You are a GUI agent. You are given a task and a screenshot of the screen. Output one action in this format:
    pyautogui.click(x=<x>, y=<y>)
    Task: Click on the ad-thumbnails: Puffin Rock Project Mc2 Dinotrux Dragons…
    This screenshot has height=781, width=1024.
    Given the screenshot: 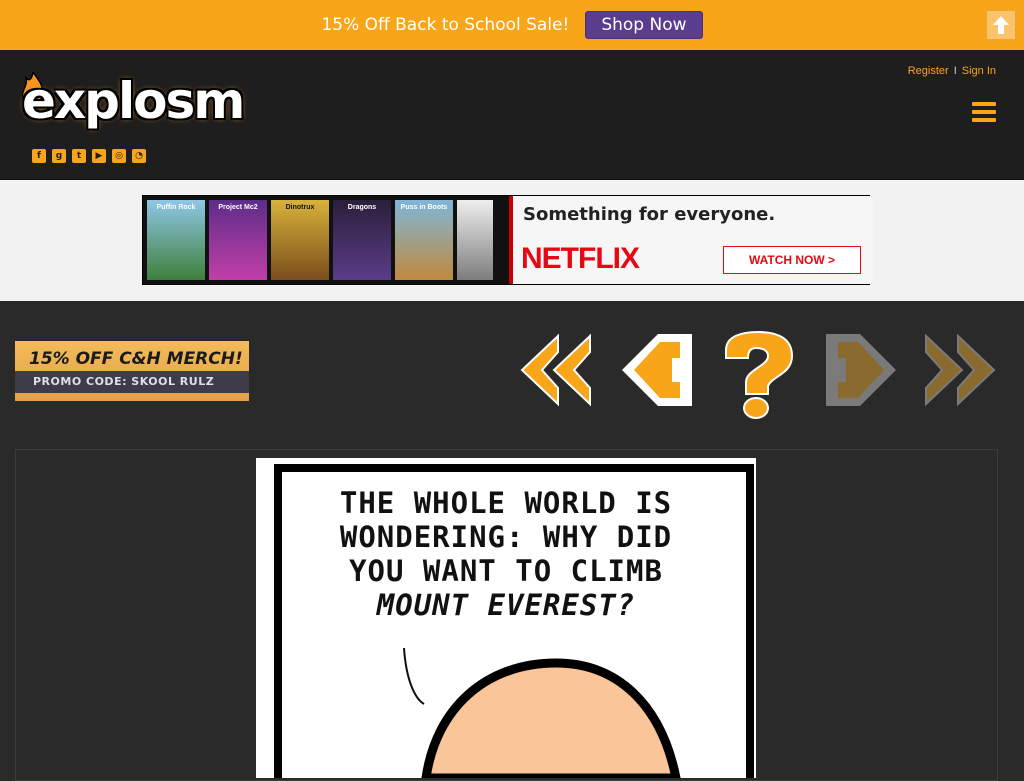 What is the action you would take?
    pyautogui.click(x=320, y=240)
    